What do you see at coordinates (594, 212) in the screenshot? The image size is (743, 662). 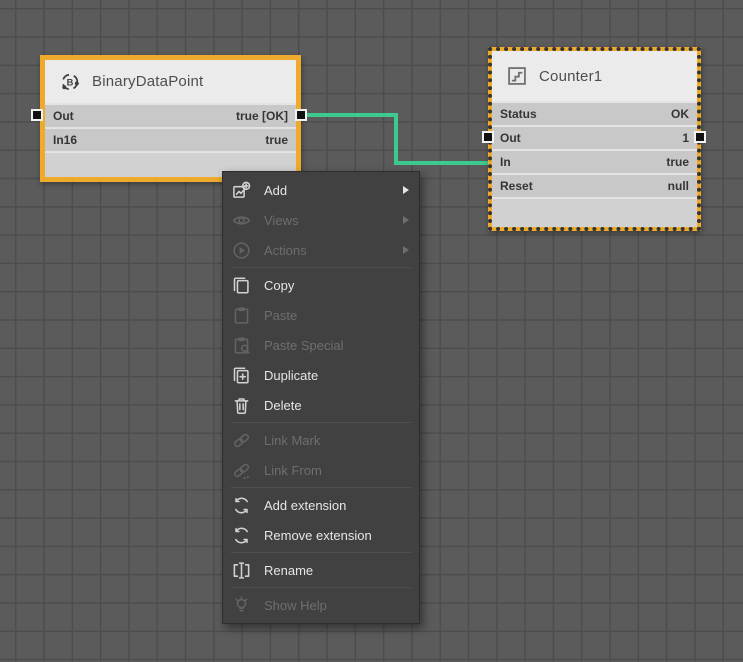 I see `node-empty-slot` at bounding box center [594, 212].